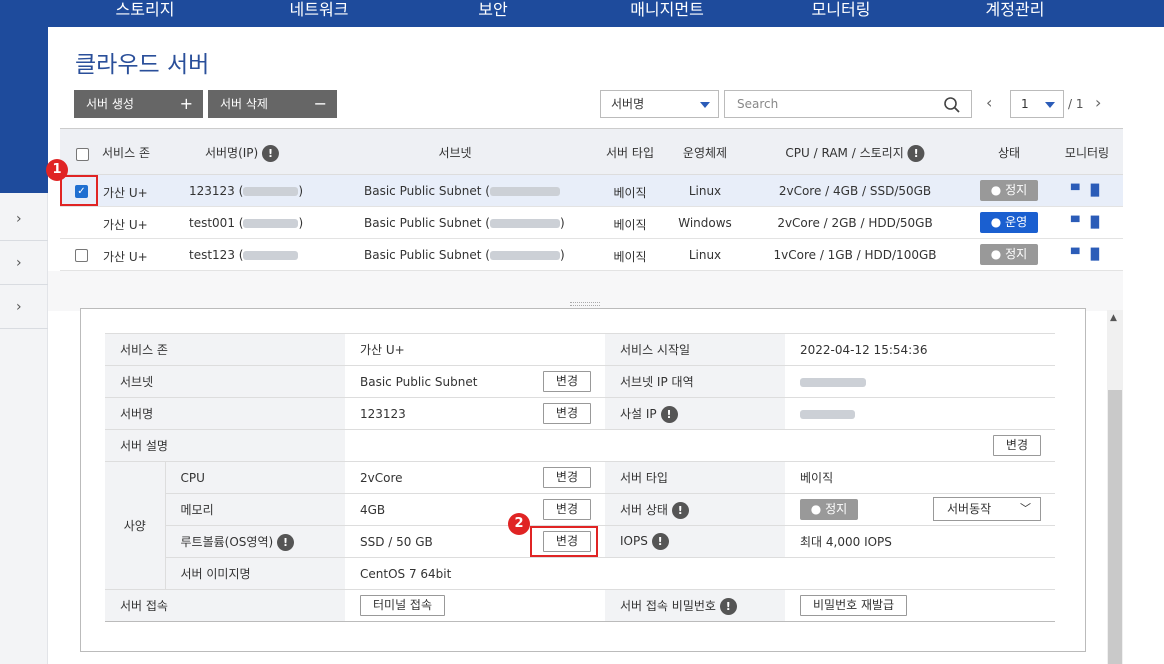 Image resolution: width=1164 pixels, height=664 pixels. I want to click on chevron-right-icon: ›, so click(19, 307).